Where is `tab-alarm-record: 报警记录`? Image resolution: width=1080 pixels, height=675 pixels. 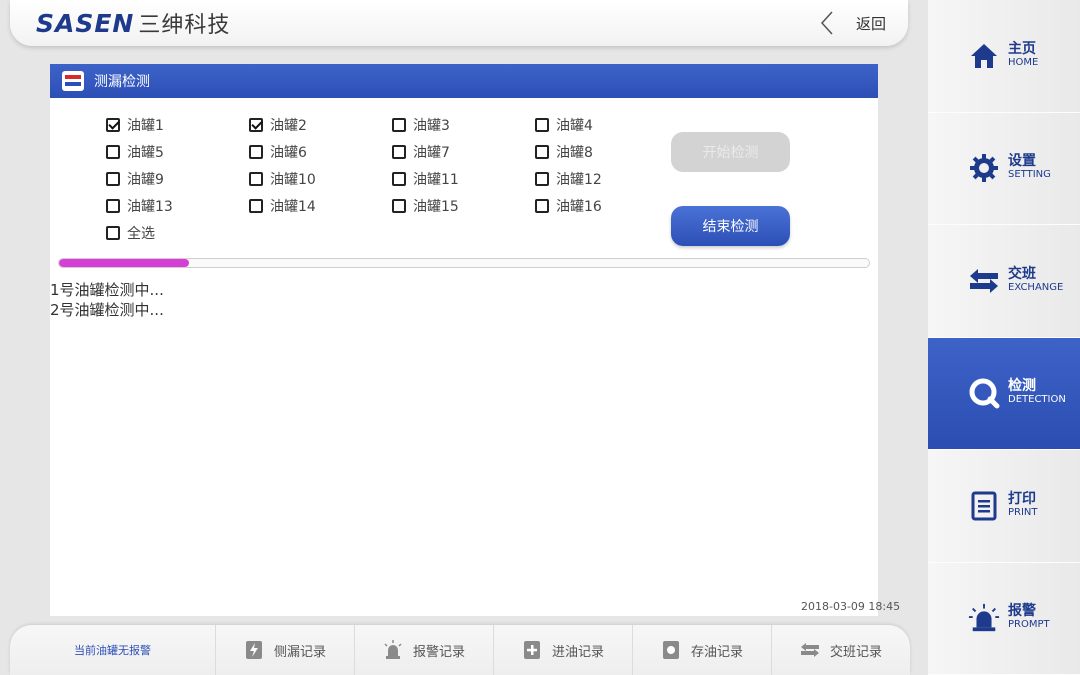
tab-alarm-record: 报警记录 is located at coordinates (423, 650).